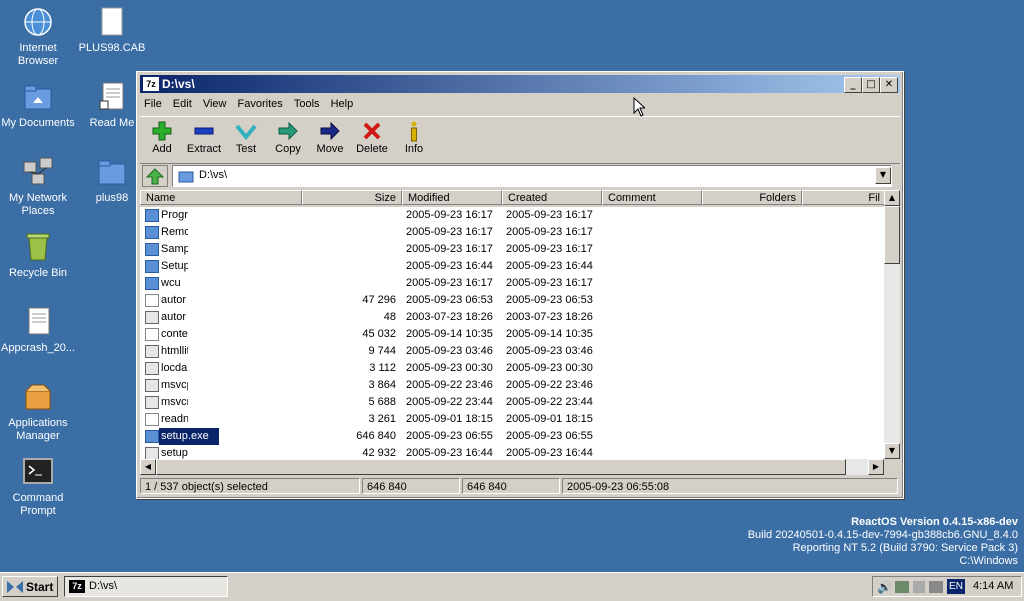 This screenshot has height=601, width=1024. I want to click on vertical-scrollbar: ▲ ▼, so click(892, 324).